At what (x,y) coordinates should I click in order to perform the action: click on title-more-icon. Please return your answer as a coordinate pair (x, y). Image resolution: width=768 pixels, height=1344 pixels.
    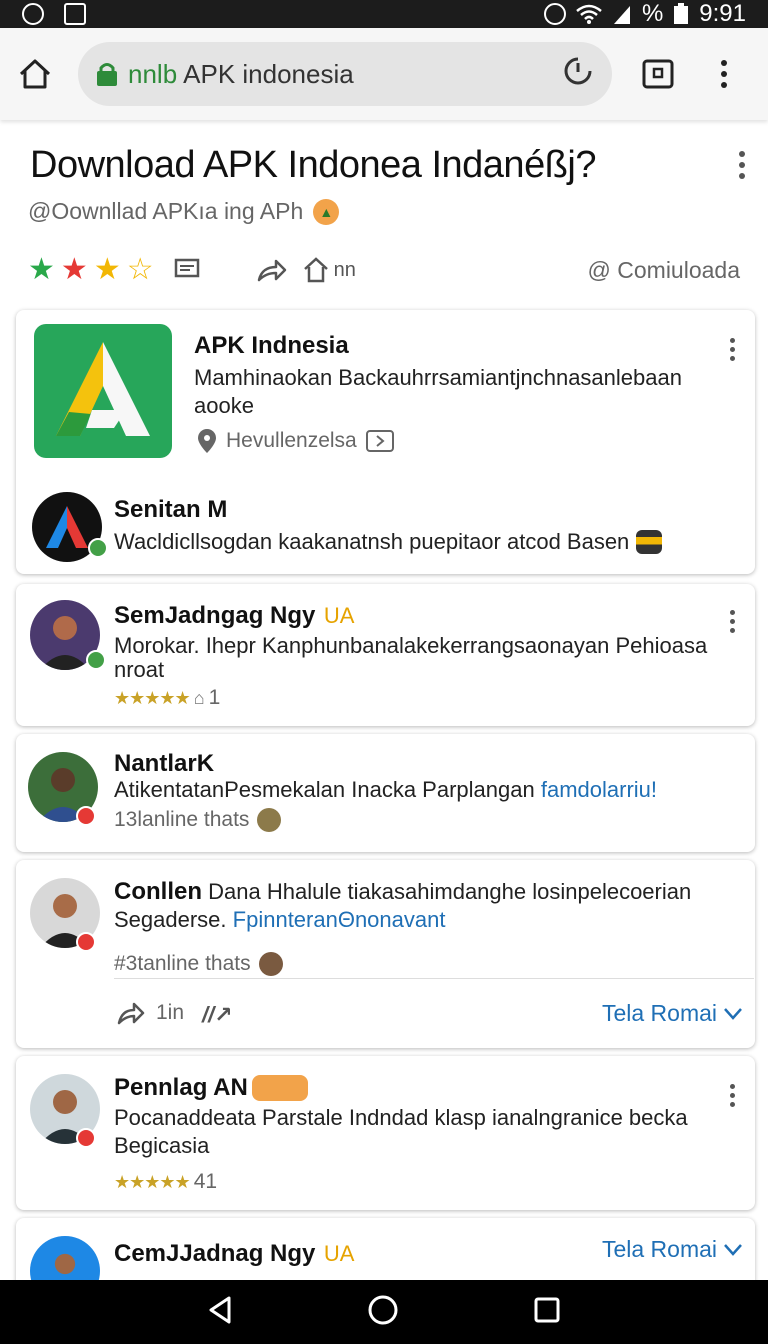
    Looking at the image, I should click on (742, 167).